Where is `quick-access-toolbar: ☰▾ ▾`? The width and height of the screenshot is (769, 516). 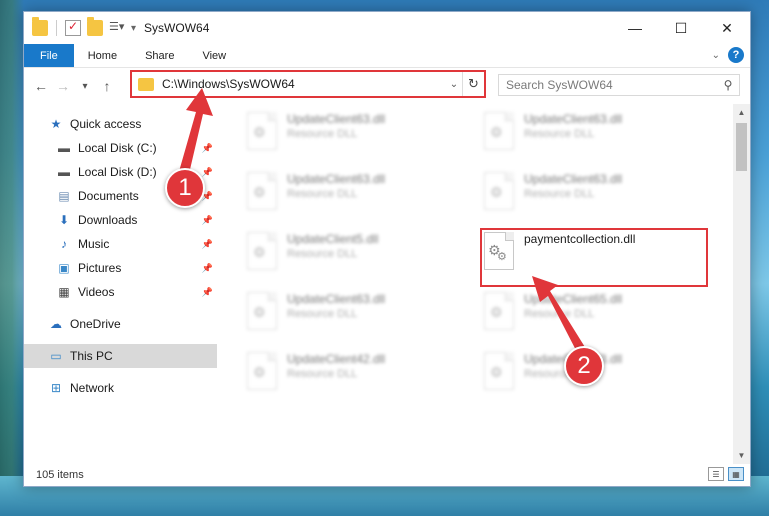 quick-access-toolbar: ☰▾ ▾ is located at coordinates (80, 26).